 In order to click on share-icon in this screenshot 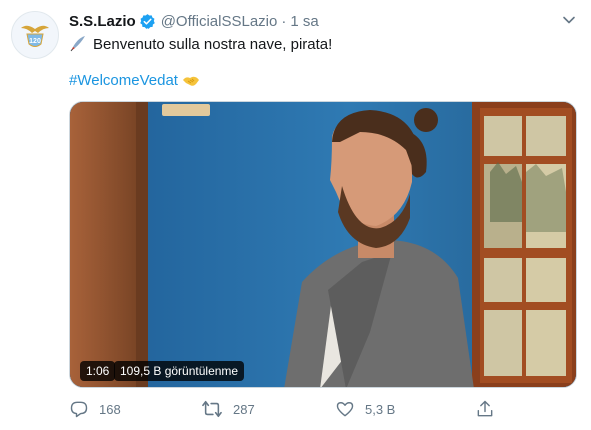, I will do `click(485, 408)`.